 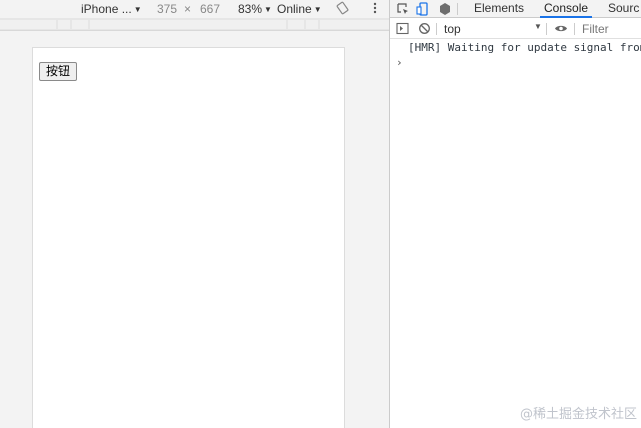 What do you see at coordinates (194, 9) in the screenshot?
I see `device-toolbar: iPhone ... ▼ 375 × 667 83% ▼ Online ▼` at bounding box center [194, 9].